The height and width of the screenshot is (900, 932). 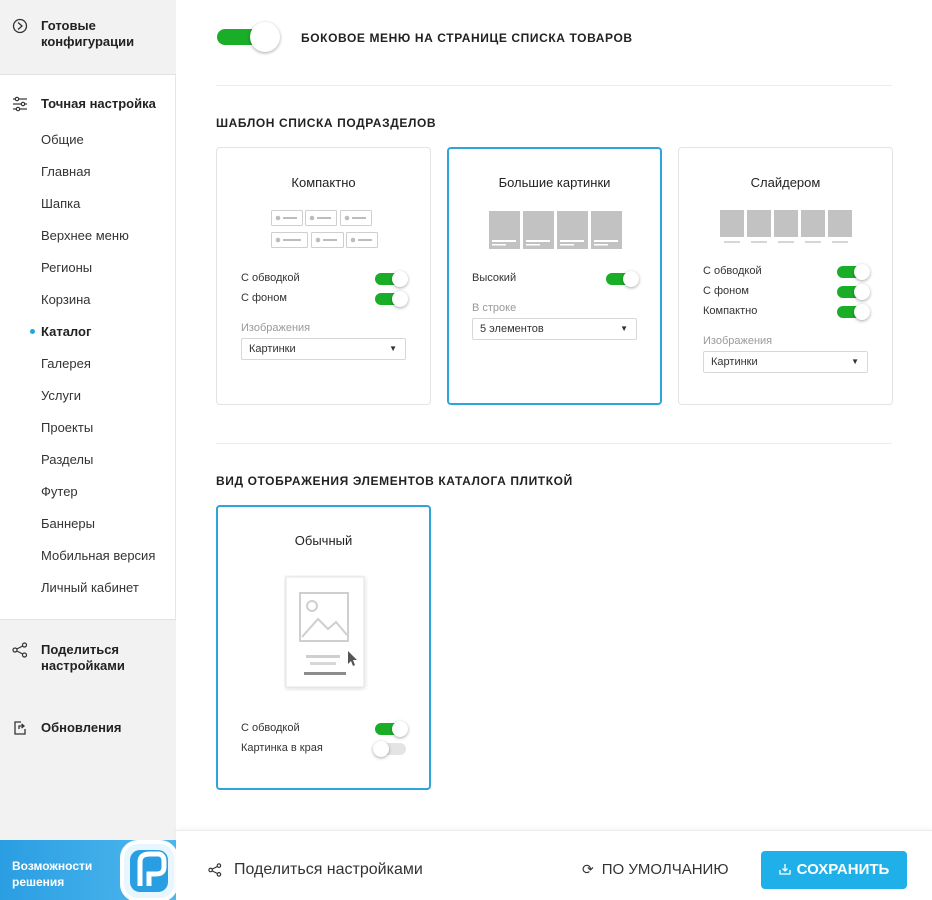 What do you see at coordinates (96, 658) in the screenshot?
I see `sidebar-share-label: Поделиться настройками` at bounding box center [96, 658].